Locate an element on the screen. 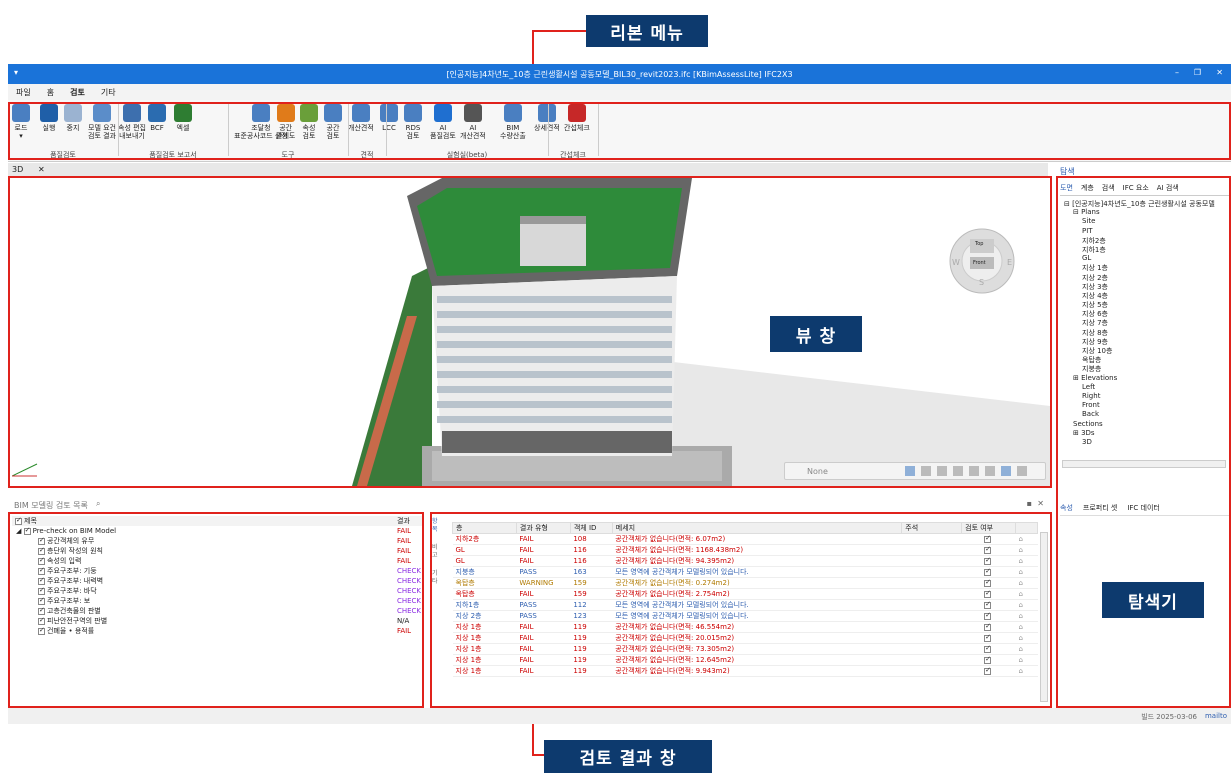 The image size is (1231, 773). panel-pin-icon: ▪ is located at coordinates (1029, 503).